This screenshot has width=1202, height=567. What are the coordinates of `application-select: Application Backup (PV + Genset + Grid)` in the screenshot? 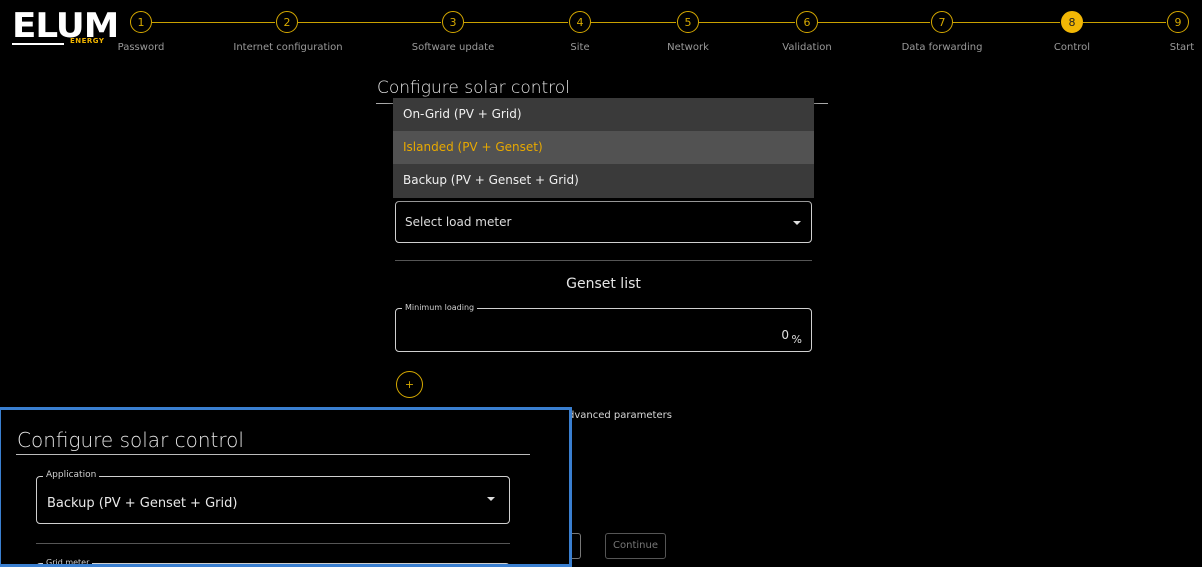 It's located at (273, 497).